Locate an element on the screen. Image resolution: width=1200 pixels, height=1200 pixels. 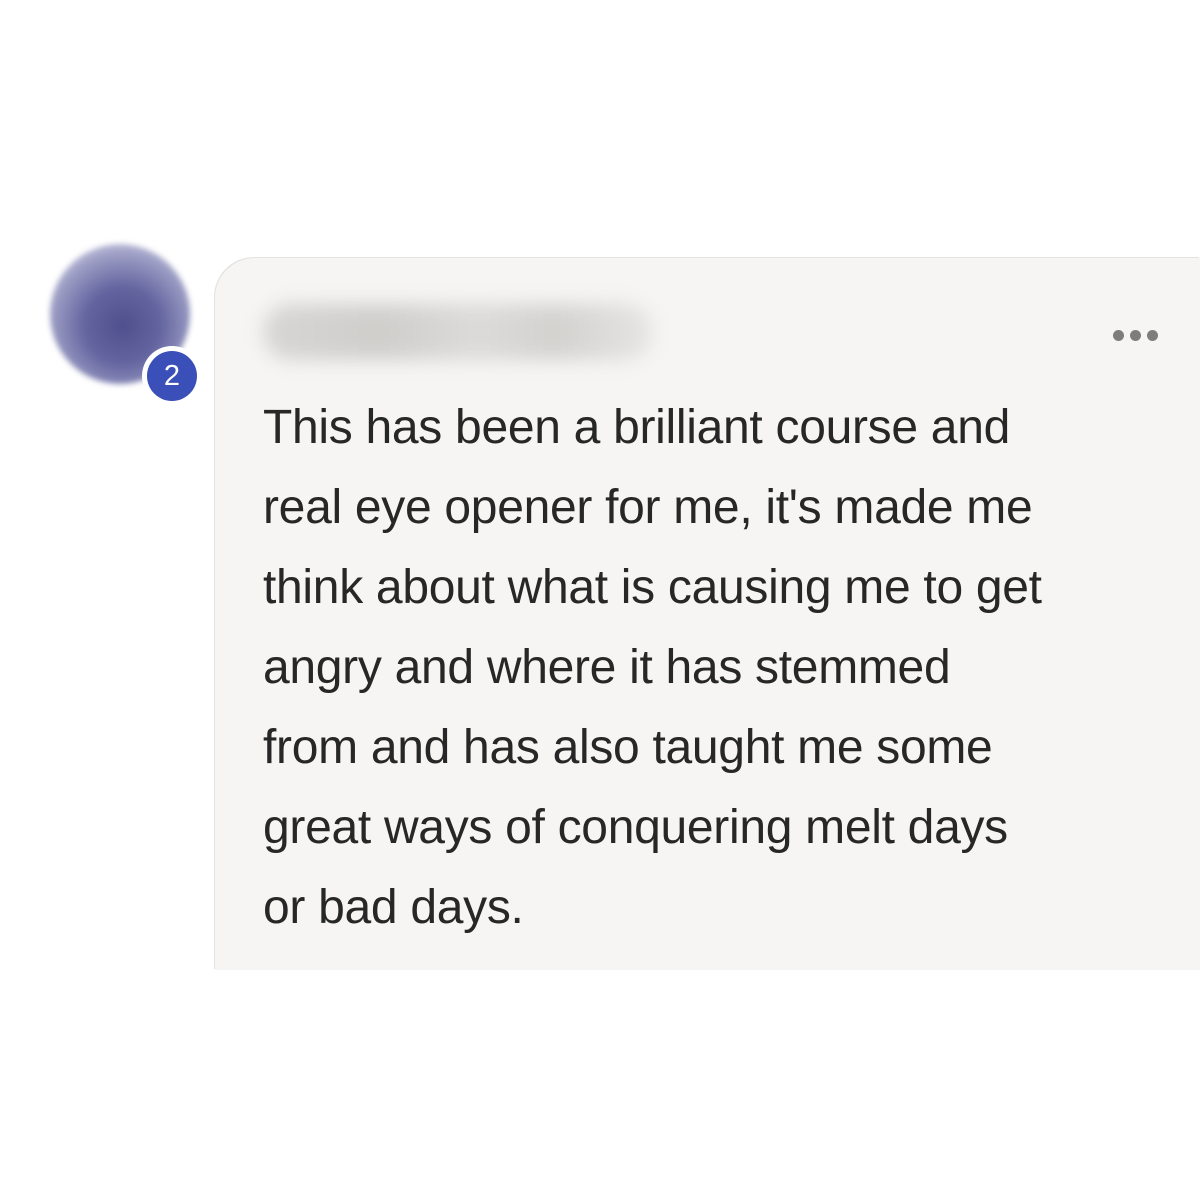
comment-line: real eye opener for me, it's made me is located at coordinates (648, 507).